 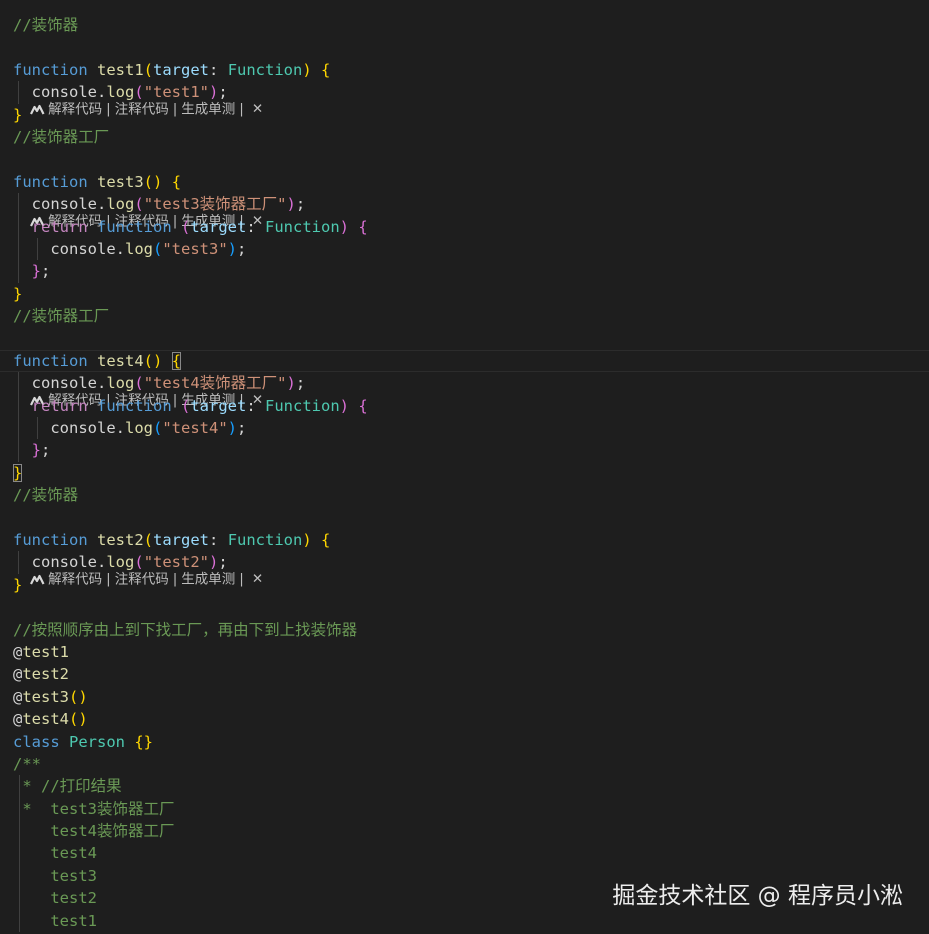 What do you see at coordinates (464, 607) in the screenshot?
I see `code-line` at bounding box center [464, 607].